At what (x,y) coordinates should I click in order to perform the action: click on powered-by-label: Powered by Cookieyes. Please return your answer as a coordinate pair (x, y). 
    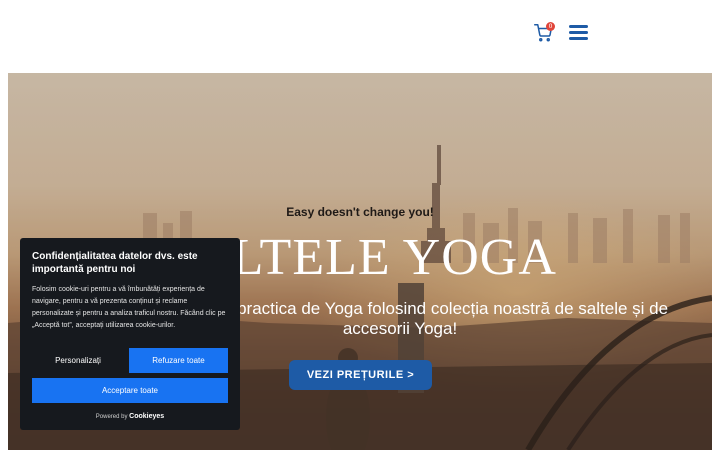
    Looking at the image, I should click on (130, 416).